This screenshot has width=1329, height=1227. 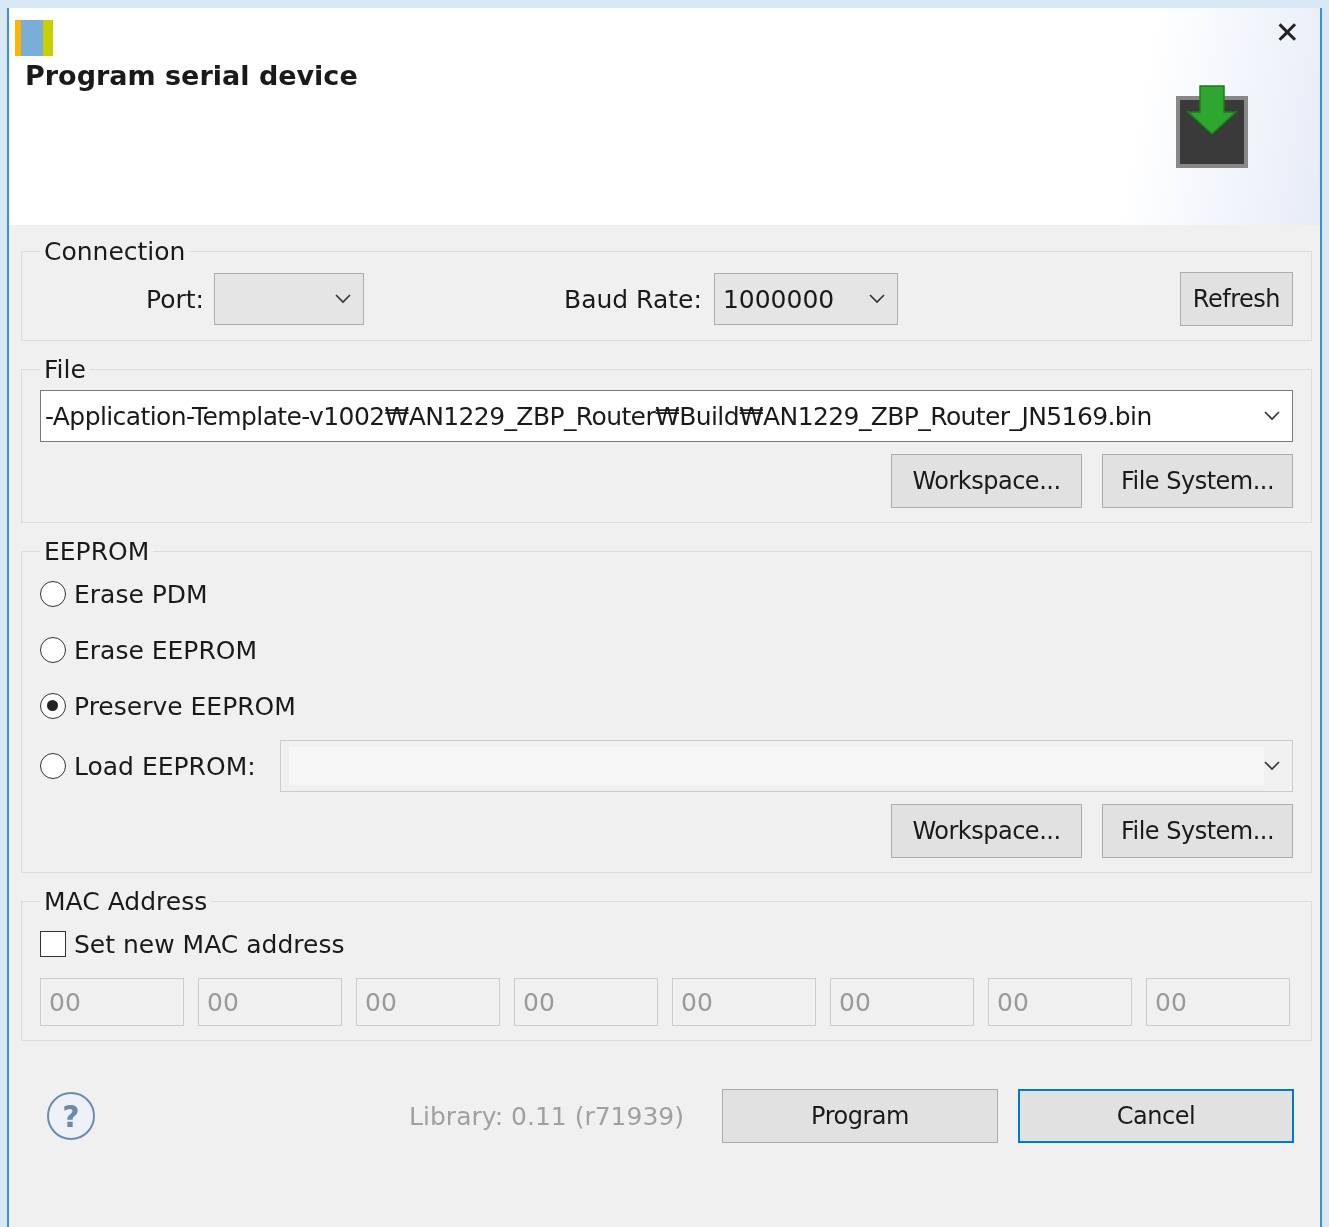 I want to click on chip-download-icon, so click(x=1212, y=126).